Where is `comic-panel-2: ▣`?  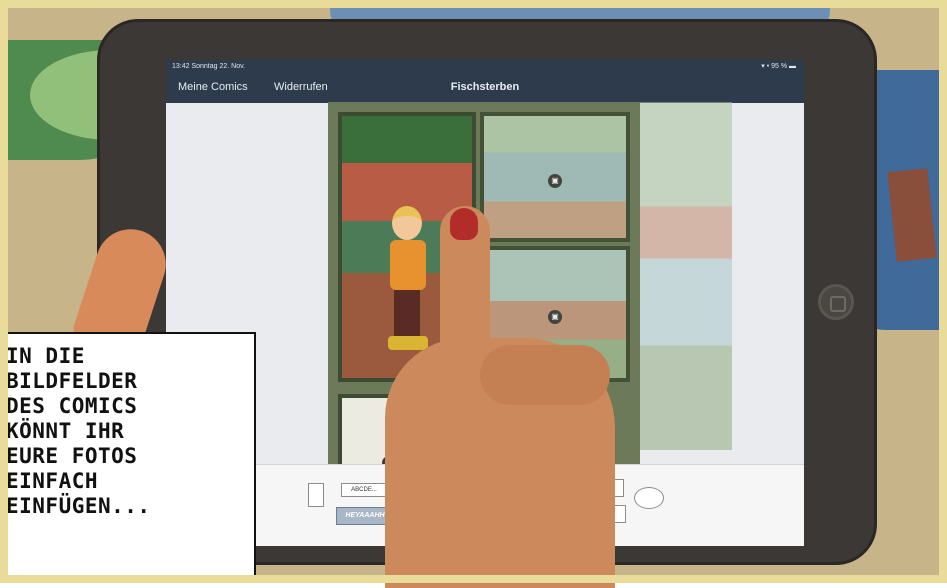 comic-panel-2: ▣ is located at coordinates (555, 177).